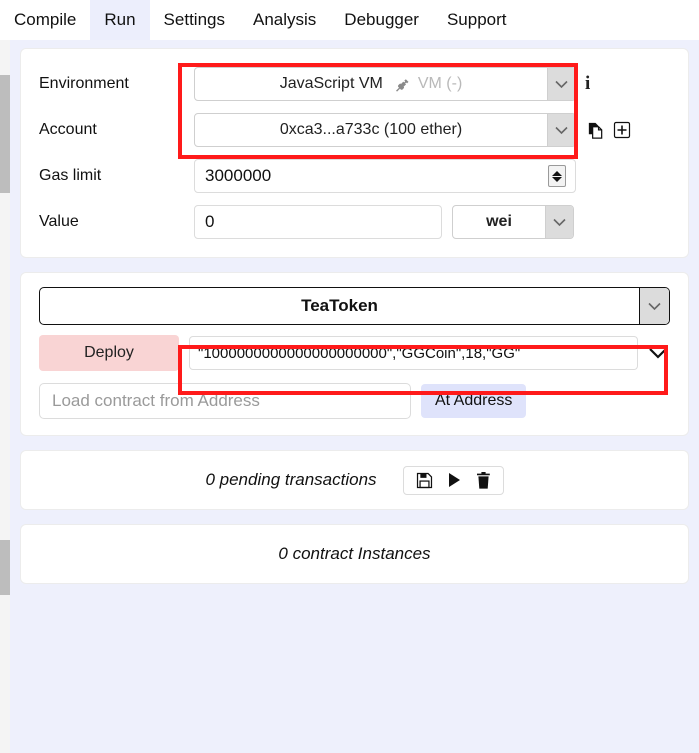 The height and width of the screenshot is (753, 699). I want to click on gas-limit-row: Gas limit 3000000, so click(354, 176).